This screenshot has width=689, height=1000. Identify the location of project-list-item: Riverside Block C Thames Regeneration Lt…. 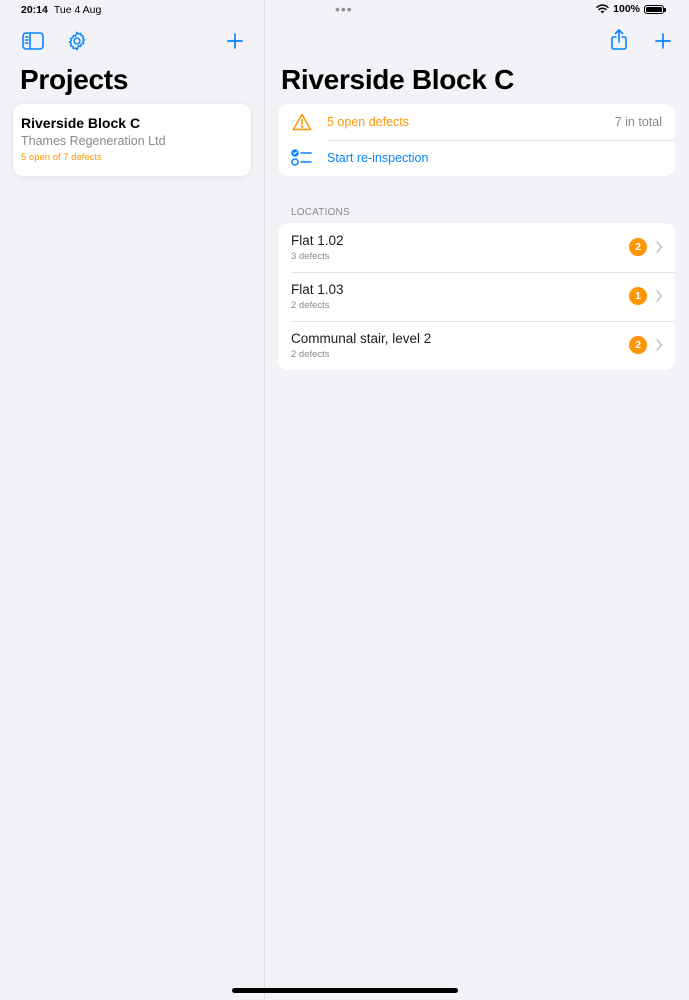
(132, 140).